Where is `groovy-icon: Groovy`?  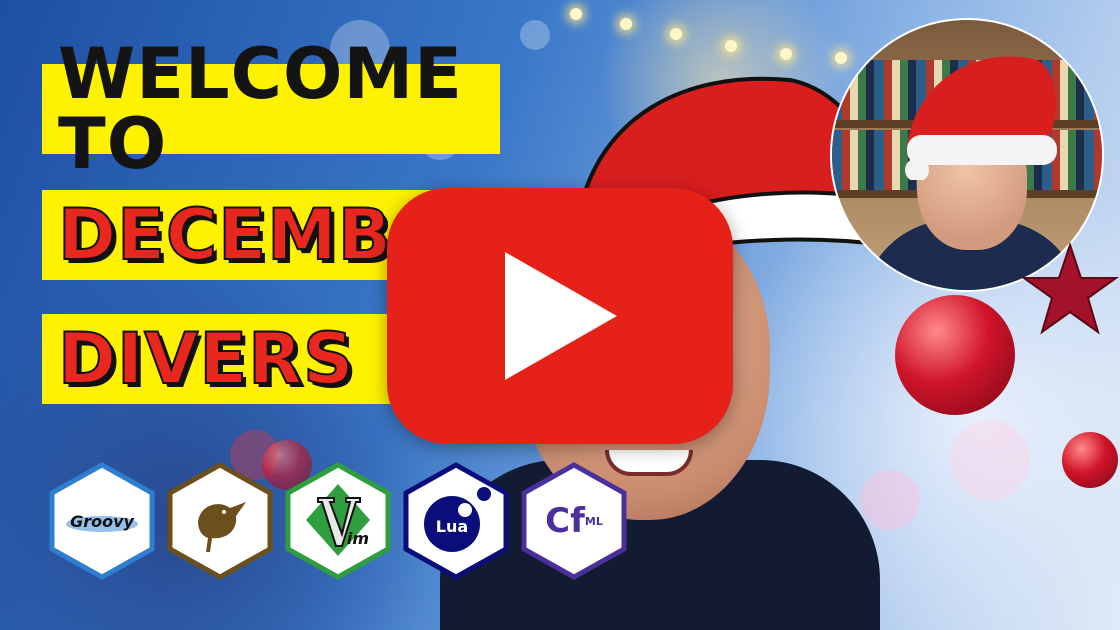 groovy-icon: Groovy is located at coordinates (102, 521).